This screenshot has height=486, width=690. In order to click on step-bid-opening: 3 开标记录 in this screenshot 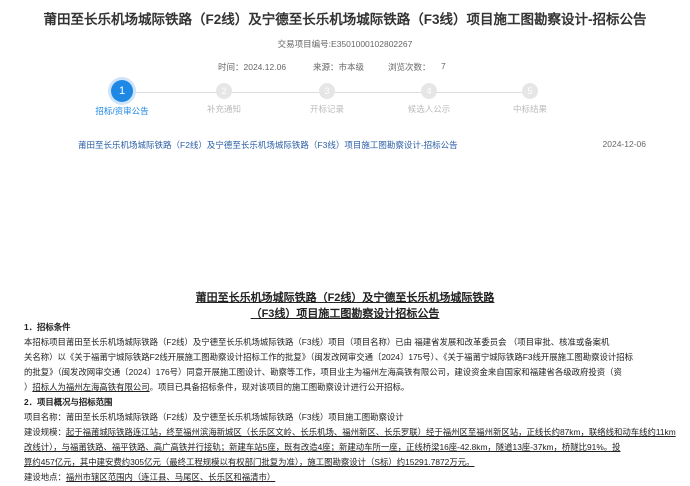, I will do `click(327, 97)`.